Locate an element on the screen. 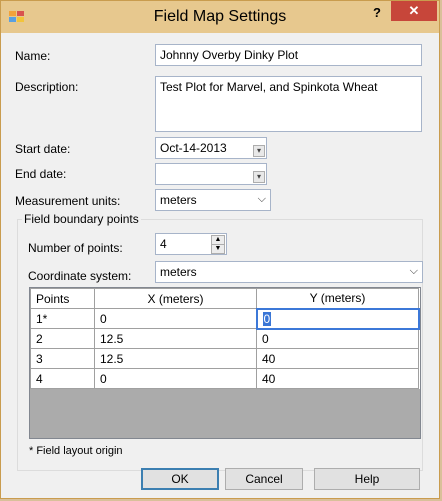  point-cell: 4 is located at coordinates (62, 378).